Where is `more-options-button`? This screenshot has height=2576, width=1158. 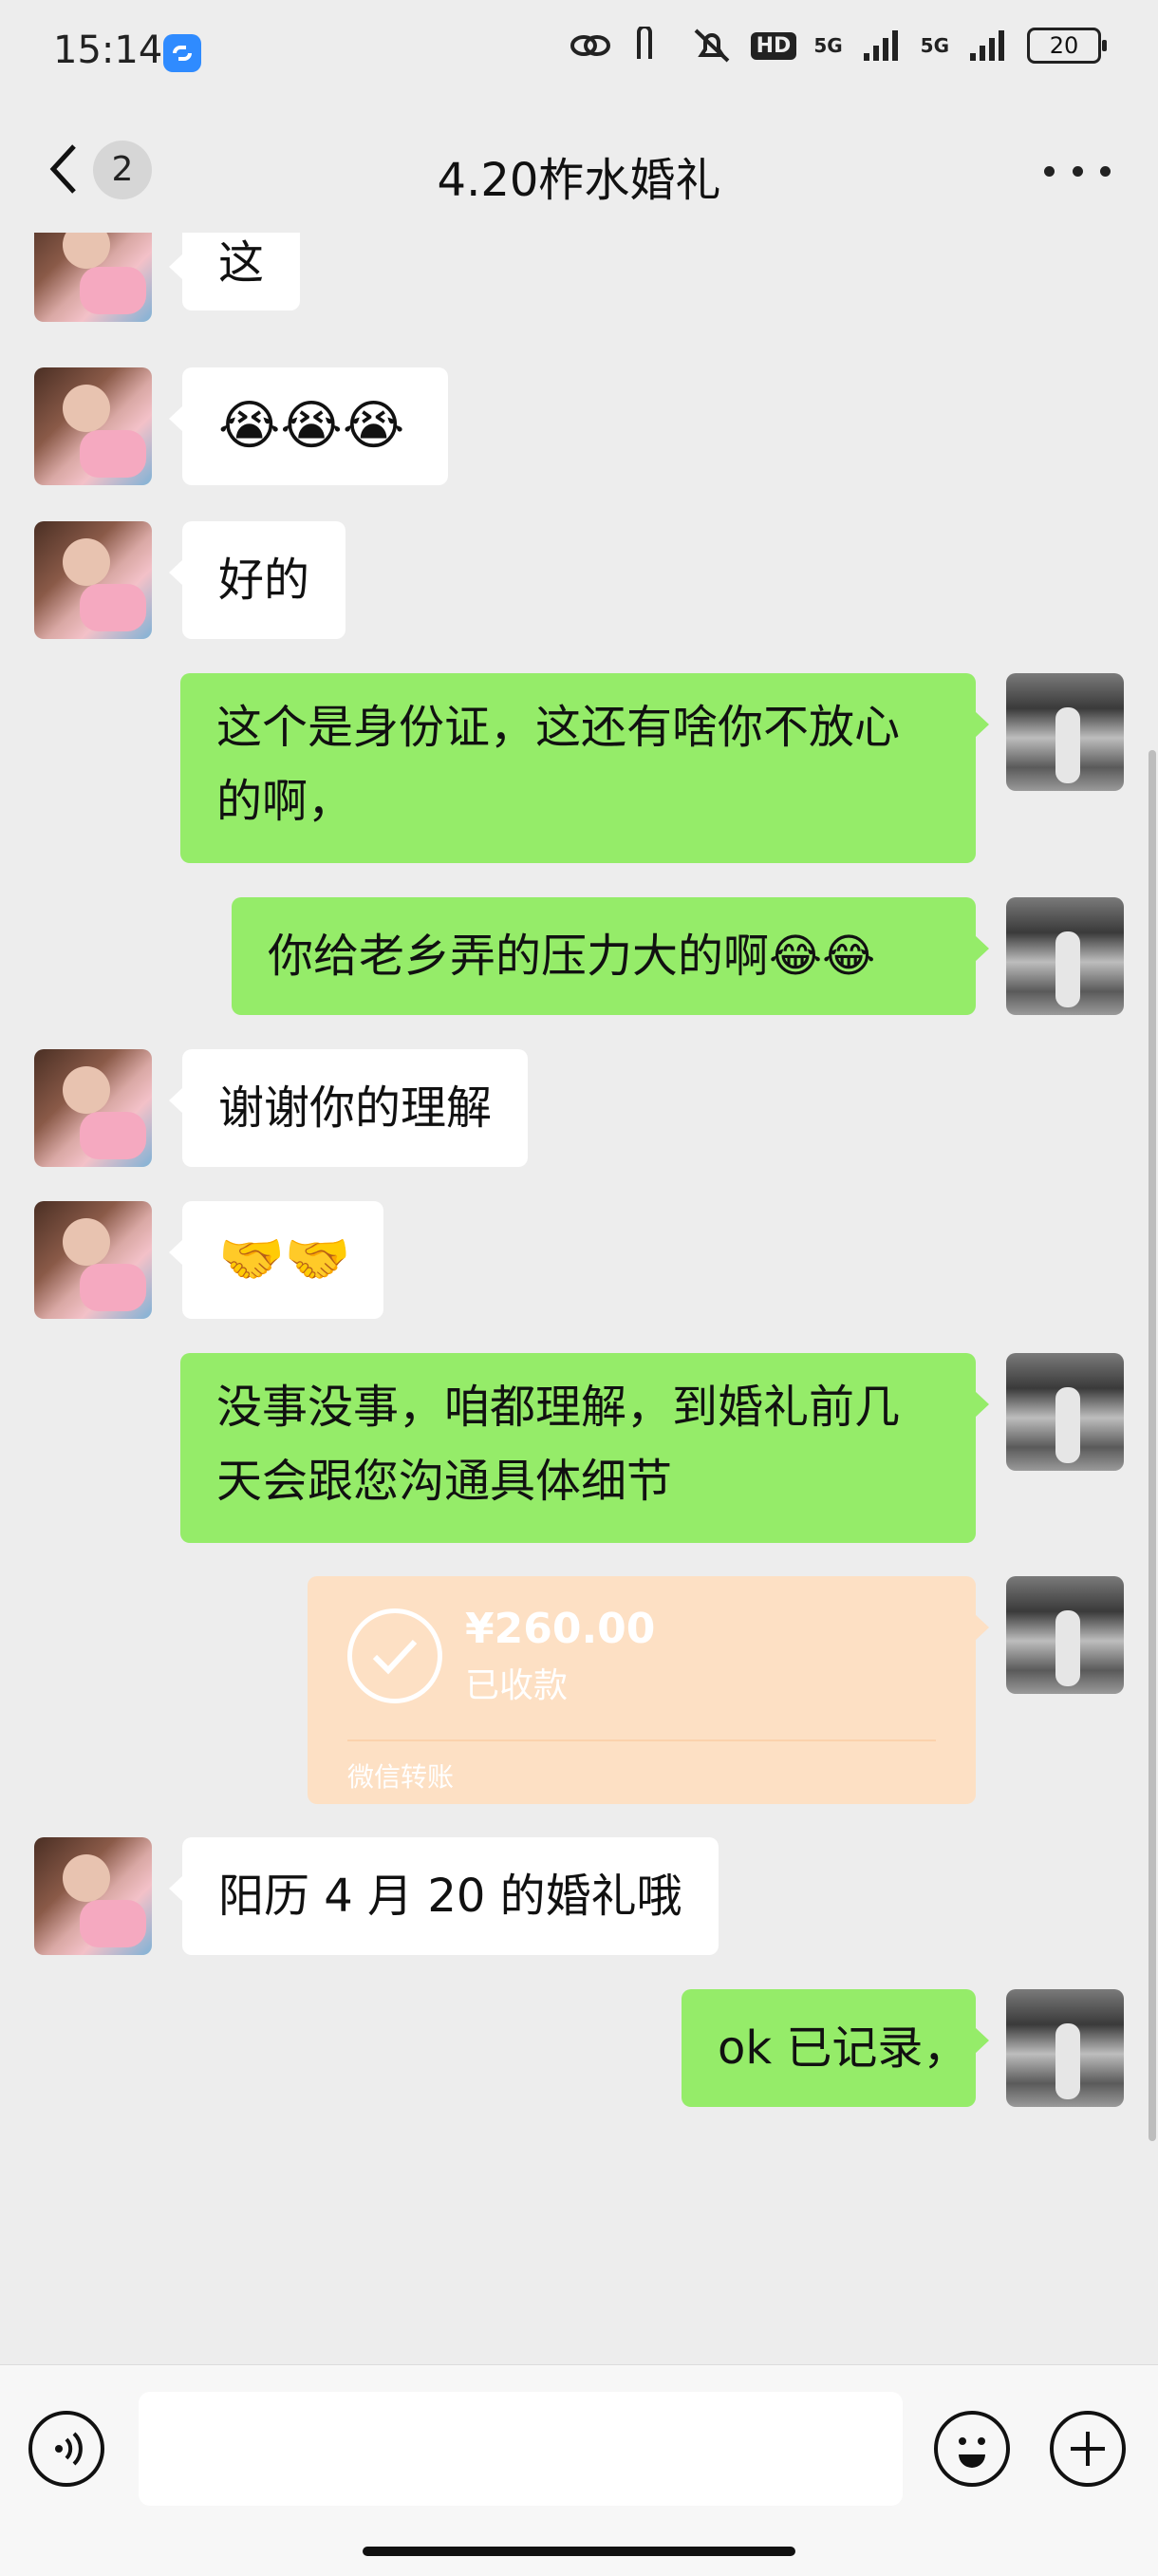
more-options-button is located at coordinates (1077, 171).